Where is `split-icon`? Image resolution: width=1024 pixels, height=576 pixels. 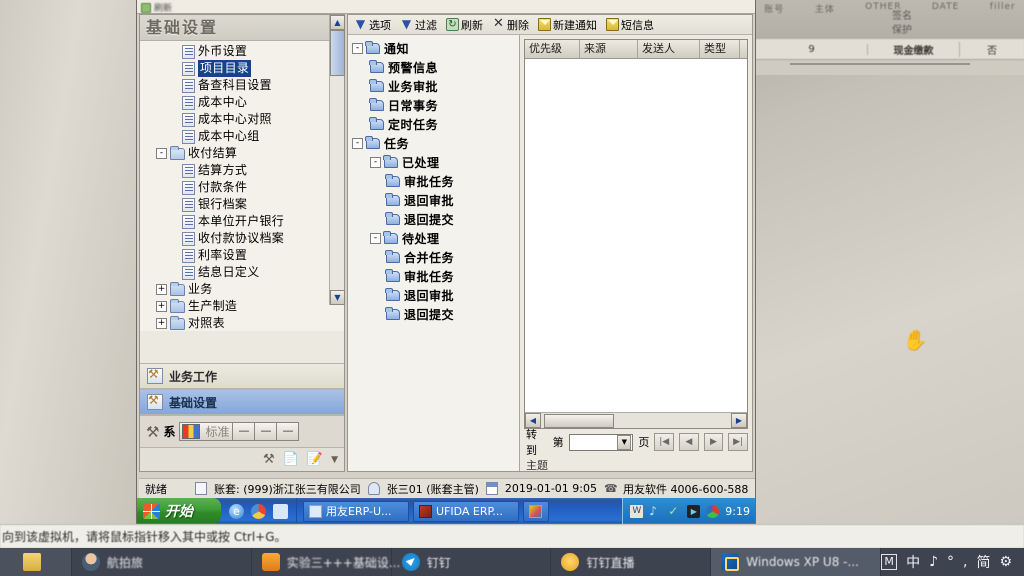 split-icon is located at coordinates (713, 511).